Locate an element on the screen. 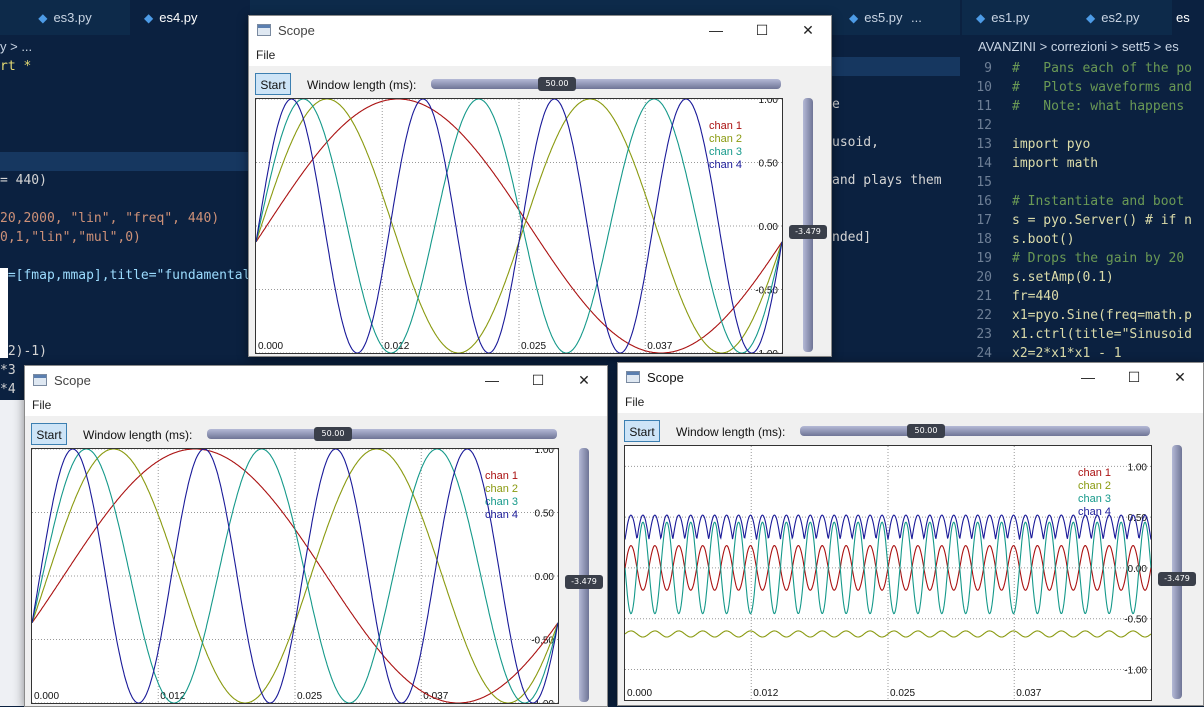  code-line: nded] is located at coordinates (852, 237).